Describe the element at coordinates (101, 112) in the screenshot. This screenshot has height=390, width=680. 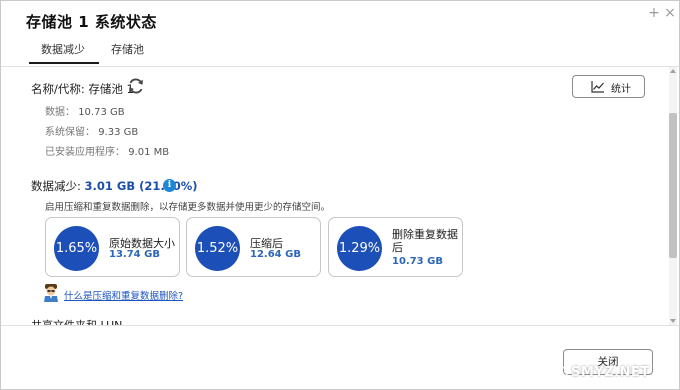
I see `detail-data-value: 10.73 GB` at that location.